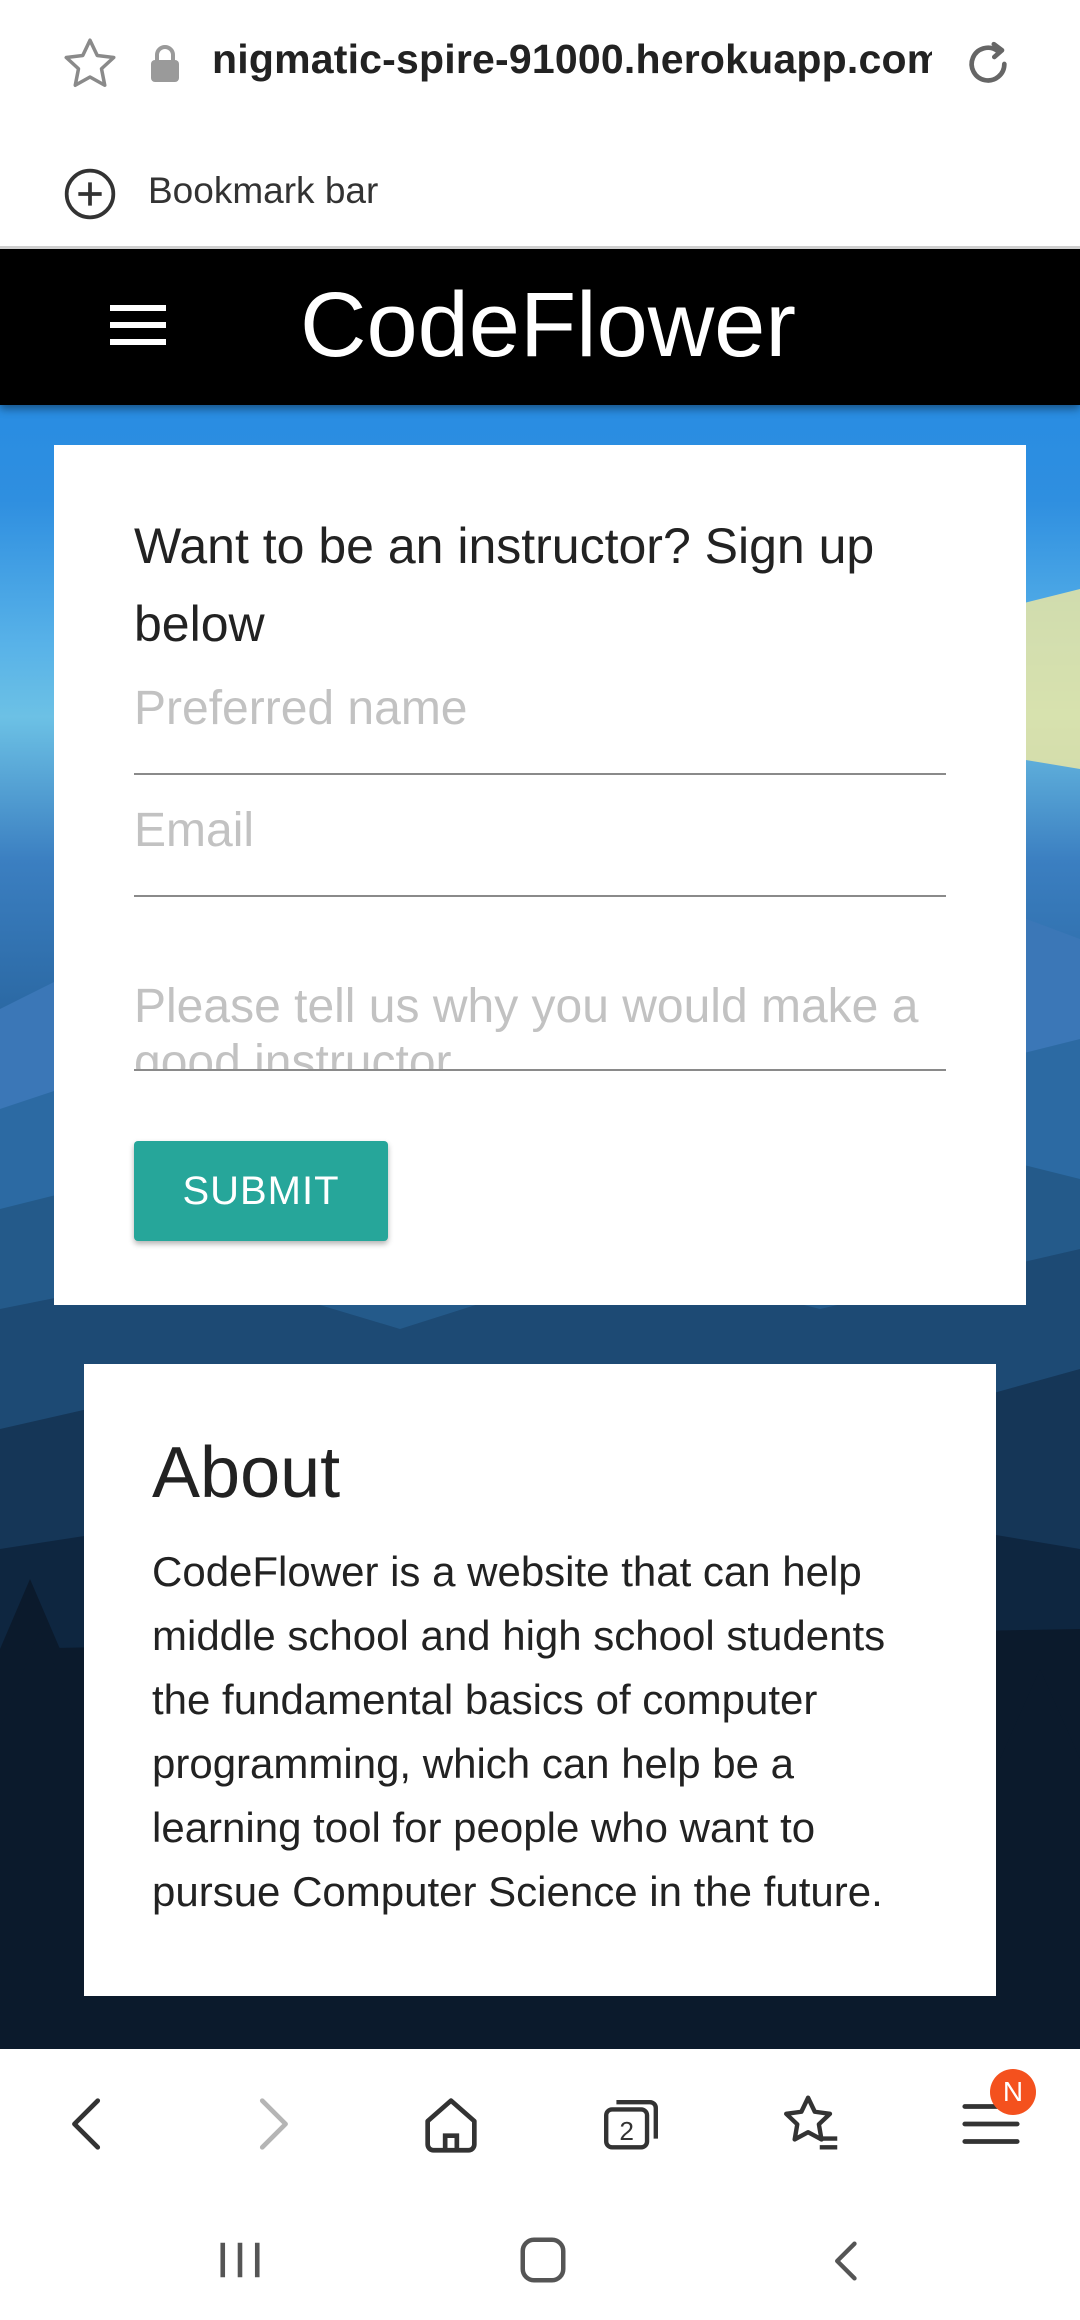 Image resolution: width=1080 pixels, height=2320 pixels. What do you see at coordinates (540, 198) in the screenshot?
I see `bookmark-bar: Bookmark bar` at bounding box center [540, 198].